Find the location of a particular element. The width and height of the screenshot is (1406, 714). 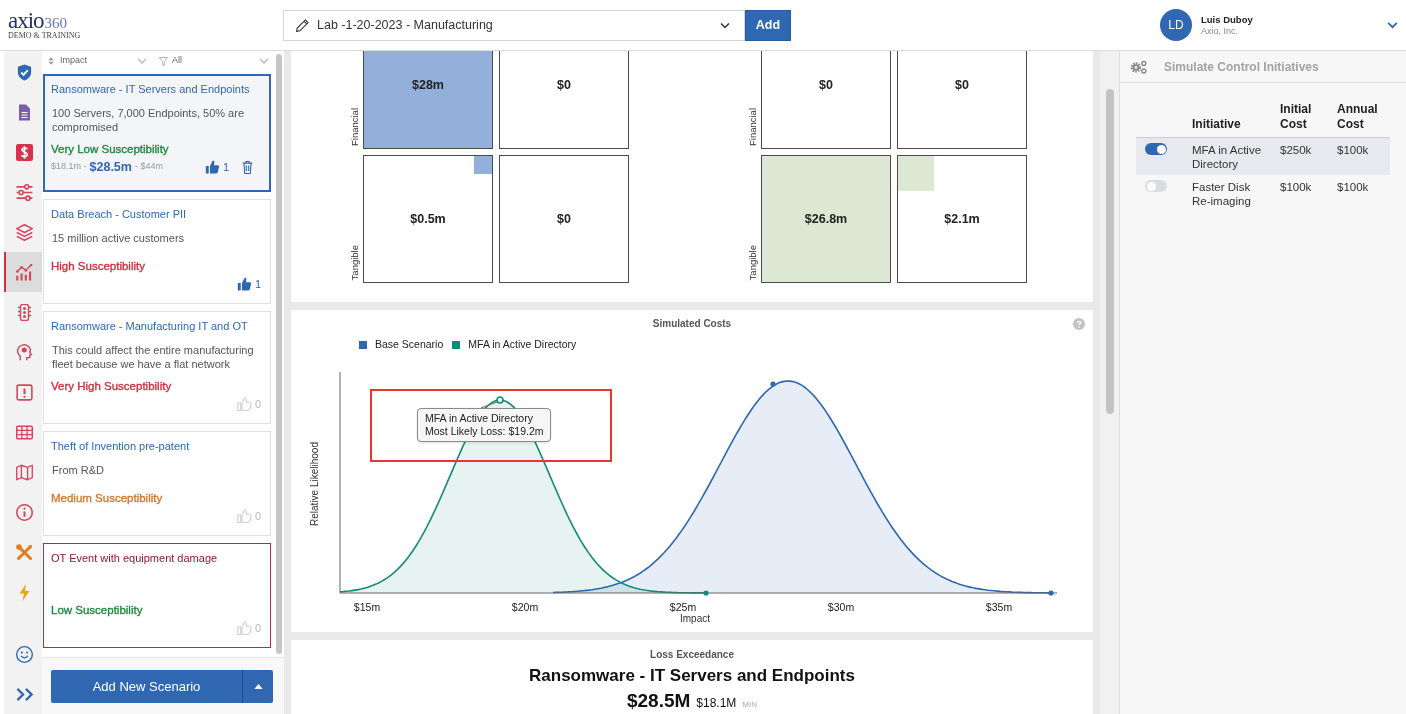

scenario-heading: Ransomware - IT Servers and Endpoints is located at coordinates (692, 675).